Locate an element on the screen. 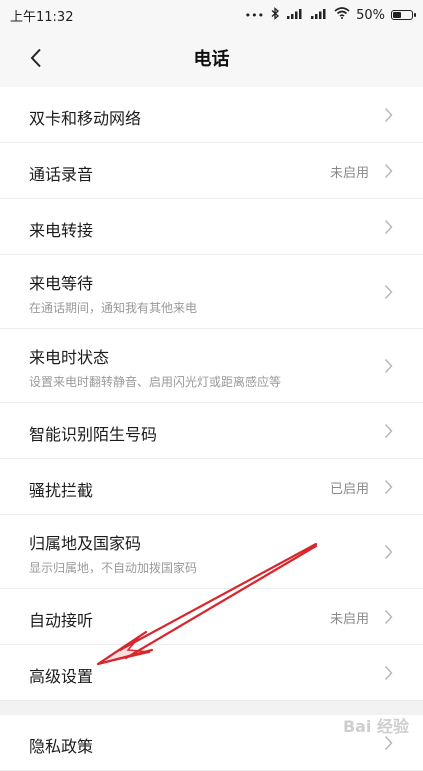 This screenshot has height=771, width=423. settings-row: 高级设置 is located at coordinates (211, 673).